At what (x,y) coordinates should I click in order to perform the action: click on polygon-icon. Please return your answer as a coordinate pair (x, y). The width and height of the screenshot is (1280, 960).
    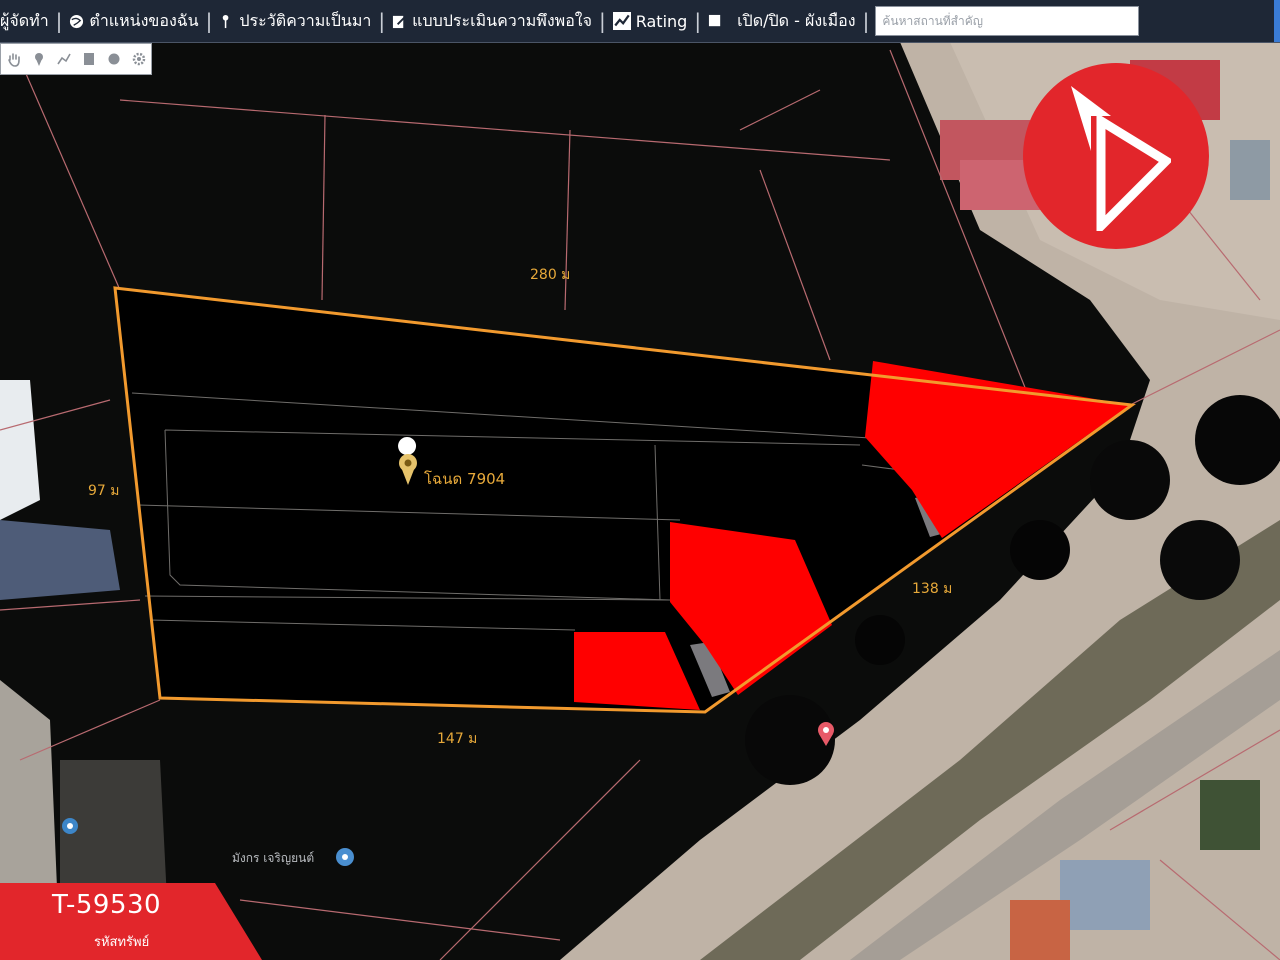
    Looking at the image, I should click on (89, 59).